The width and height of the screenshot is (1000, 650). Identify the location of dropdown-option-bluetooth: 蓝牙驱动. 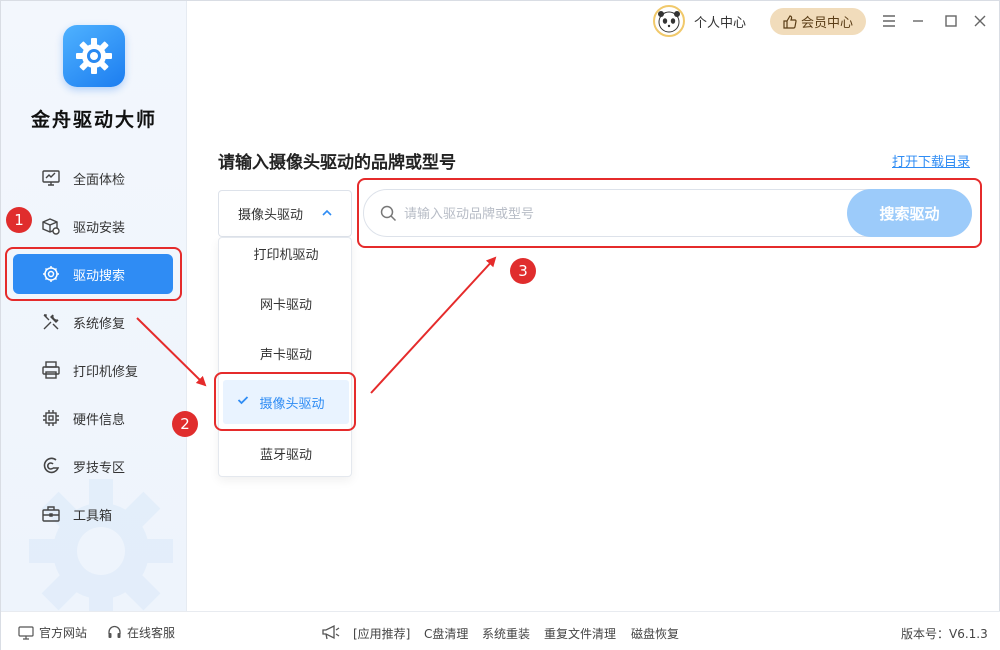
(285, 452).